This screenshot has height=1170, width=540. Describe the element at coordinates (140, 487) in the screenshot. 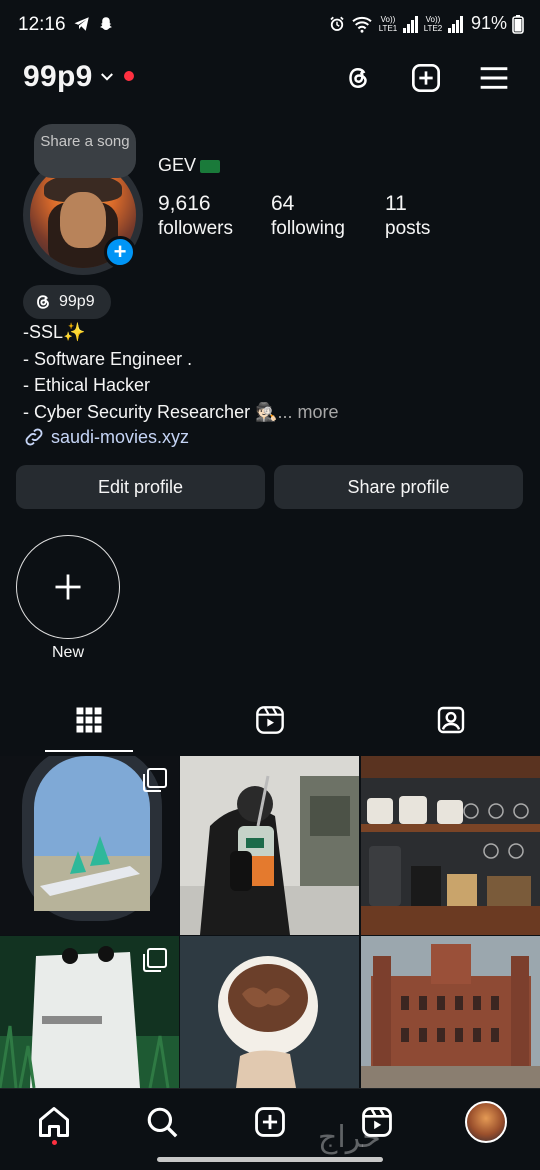

I see `edit-profile-button: Edit profile` at that location.